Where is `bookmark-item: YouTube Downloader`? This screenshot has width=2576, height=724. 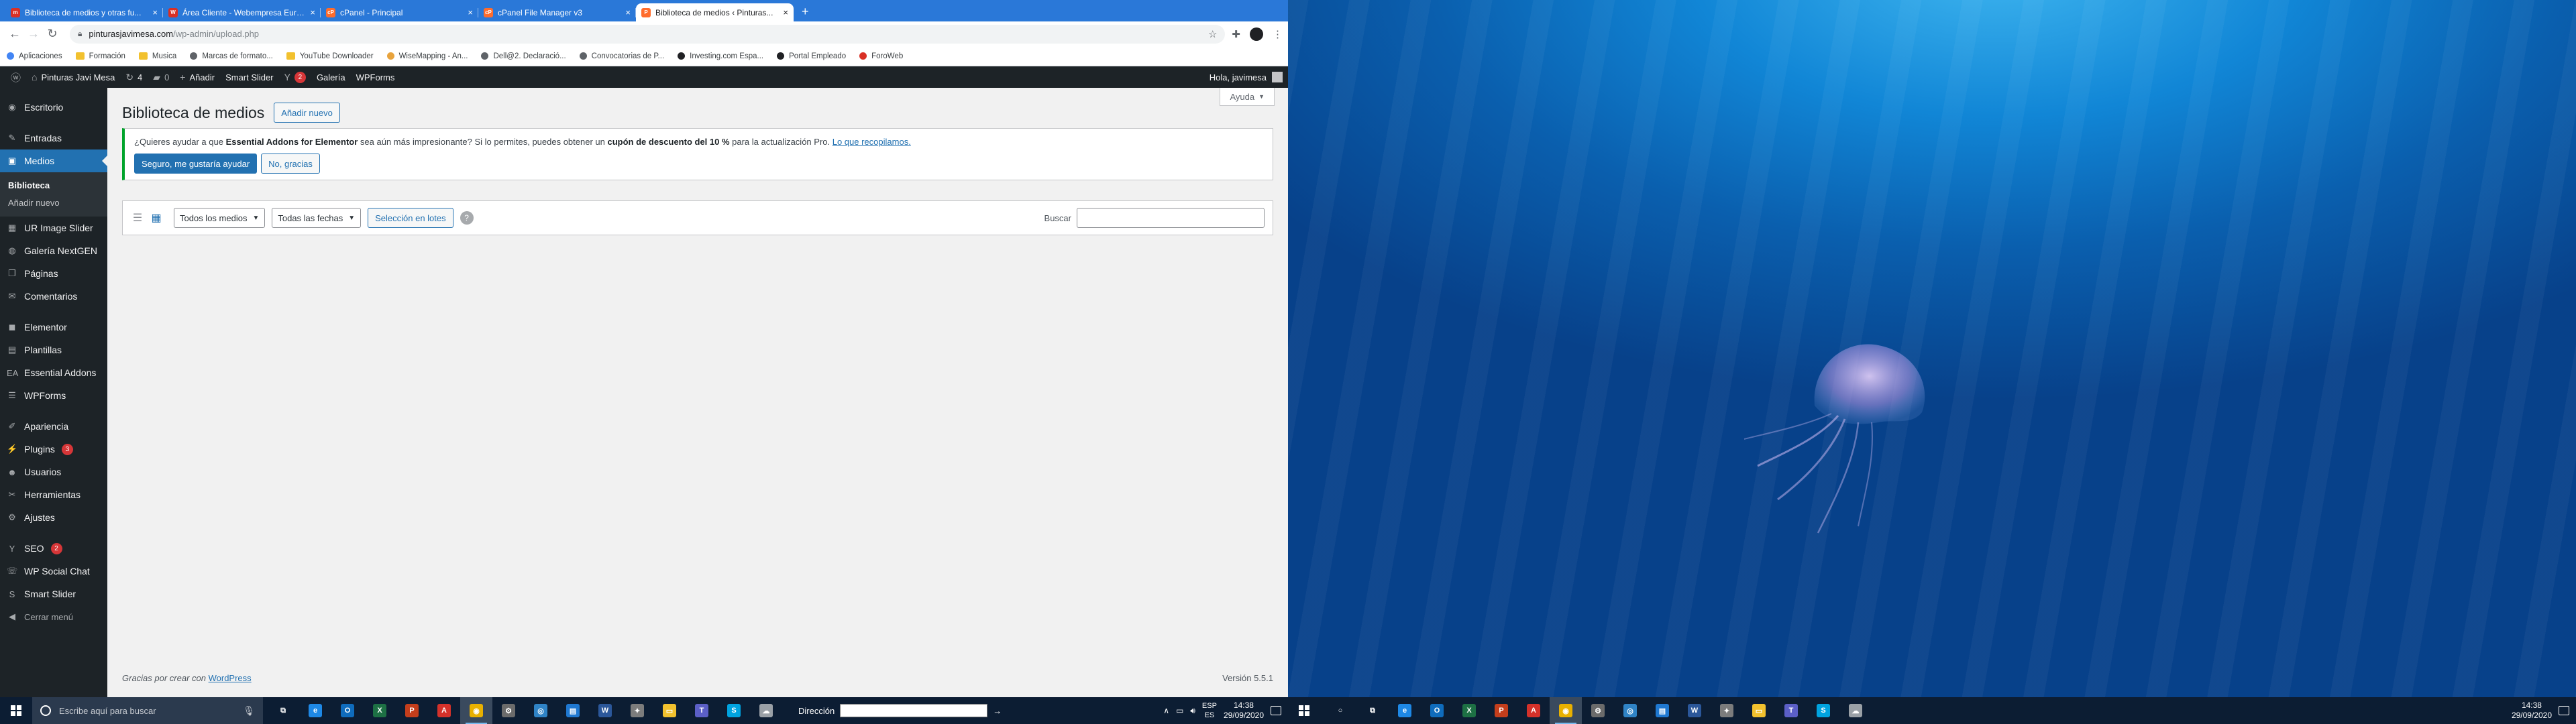
bookmark-item: YouTube Downloader is located at coordinates (330, 56).